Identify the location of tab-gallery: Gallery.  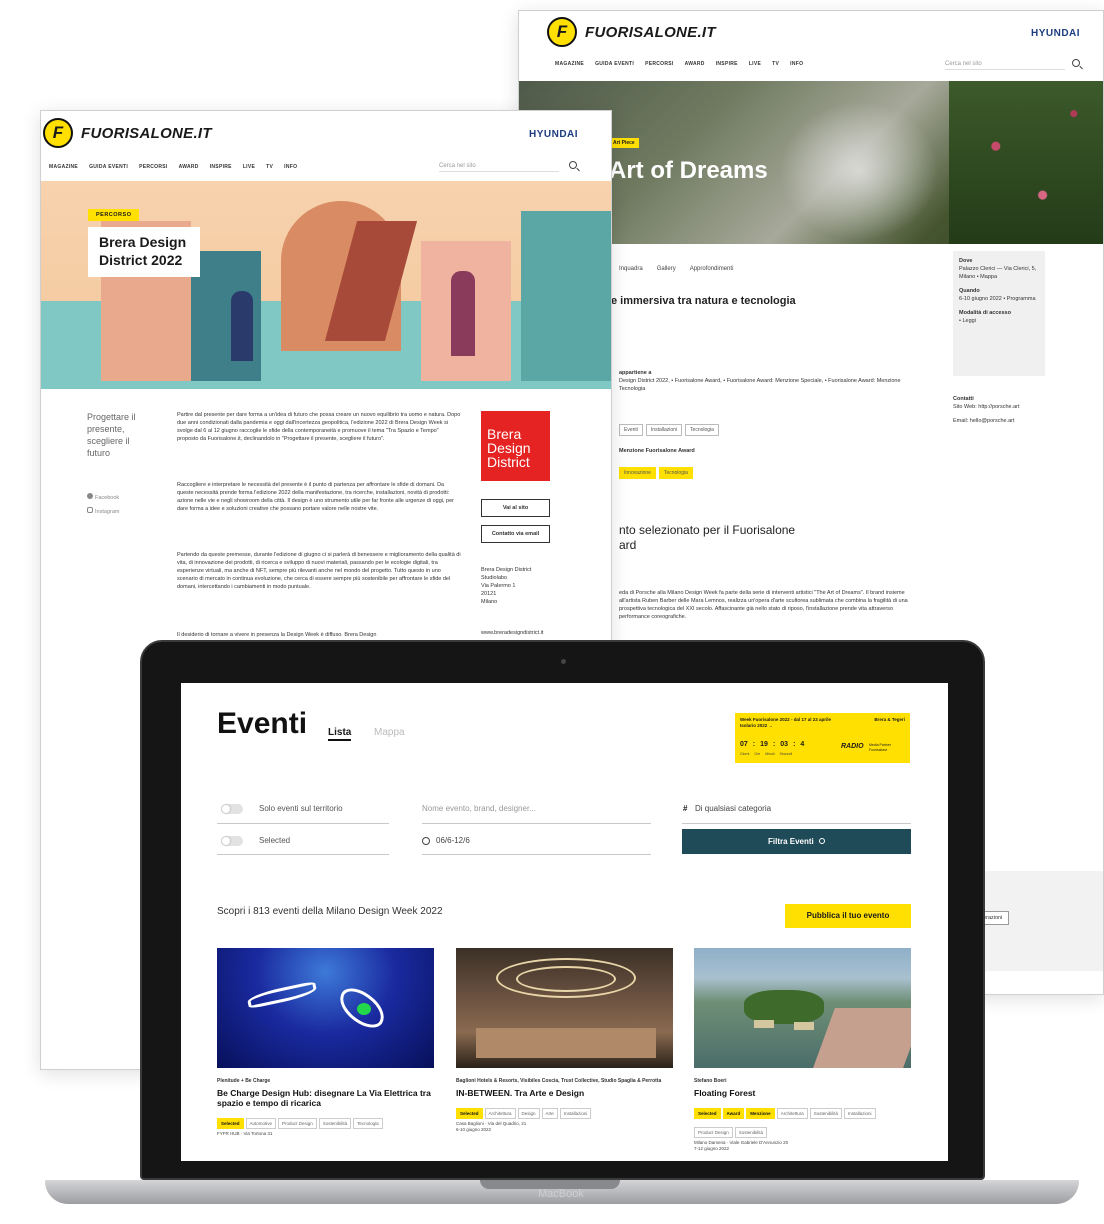
(666, 269).